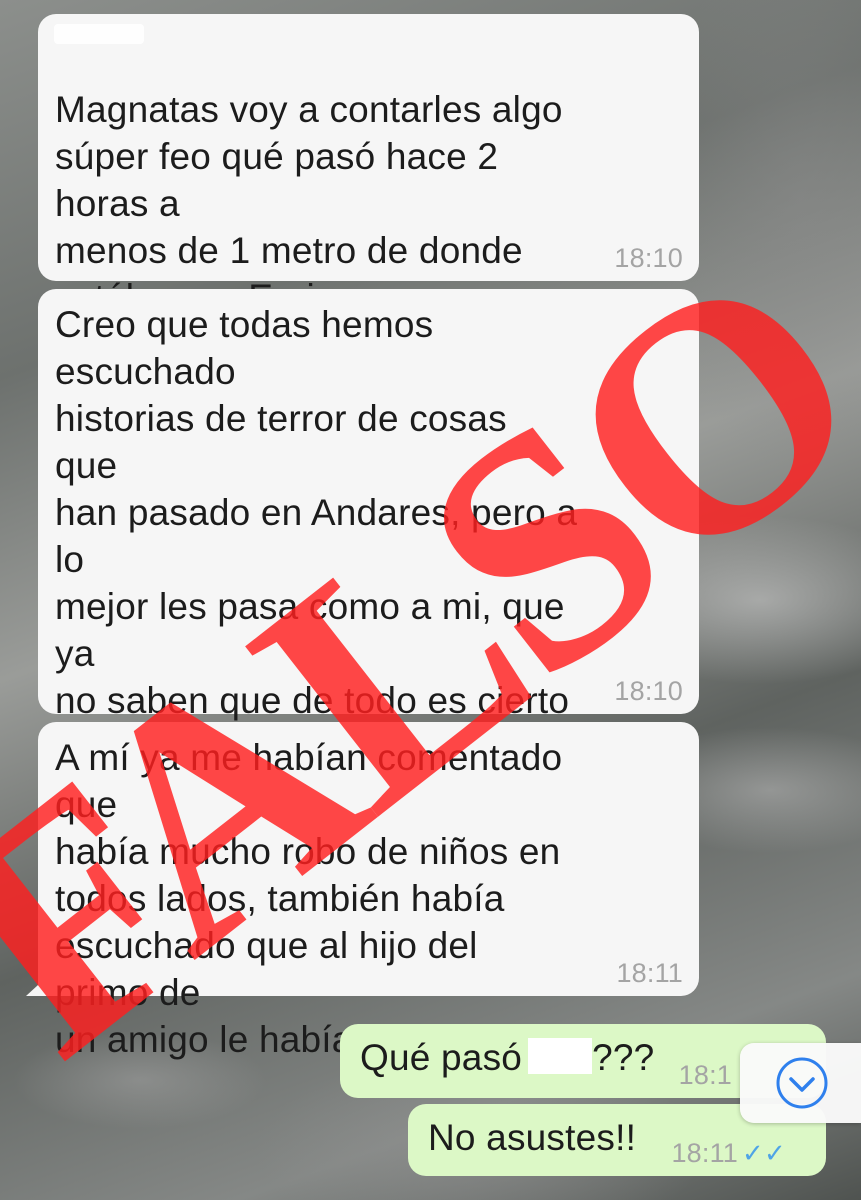 The image size is (861, 1200). What do you see at coordinates (705, 1075) in the screenshot?
I see `message-time: 18:1` at bounding box center [705, 1075].